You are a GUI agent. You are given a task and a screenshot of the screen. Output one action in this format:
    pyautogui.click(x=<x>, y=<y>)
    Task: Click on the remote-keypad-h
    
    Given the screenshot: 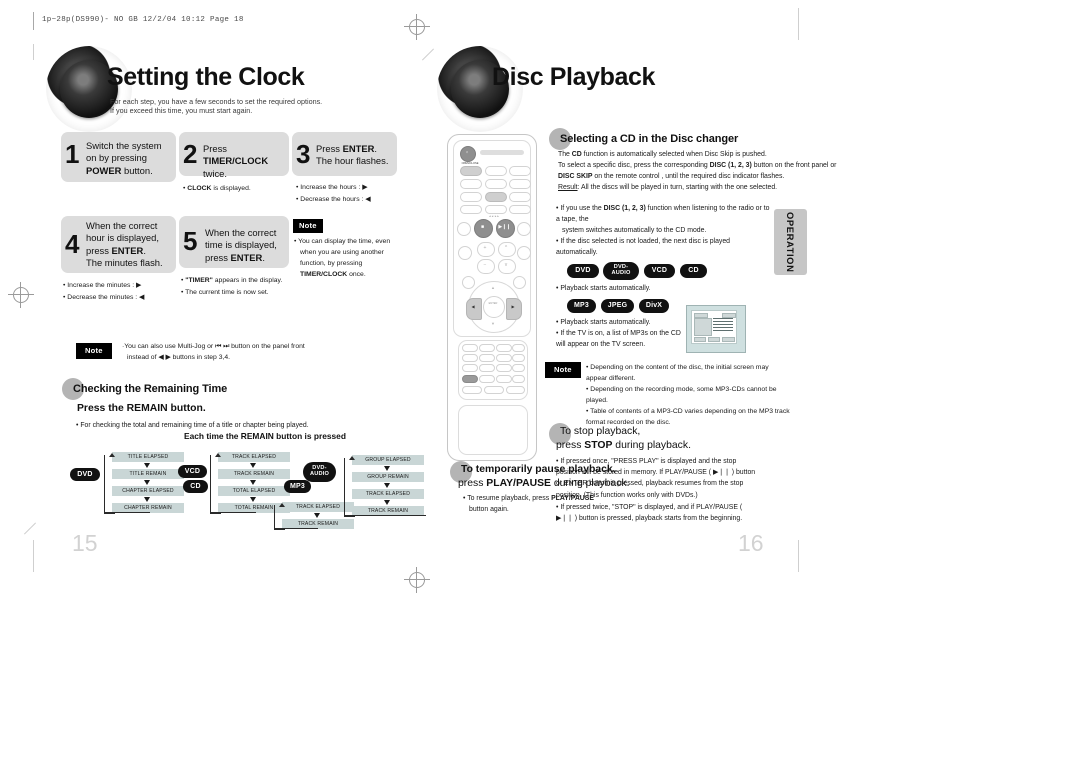 What is the action you would take?
    pyautogui.click(x=515, y=390)
    